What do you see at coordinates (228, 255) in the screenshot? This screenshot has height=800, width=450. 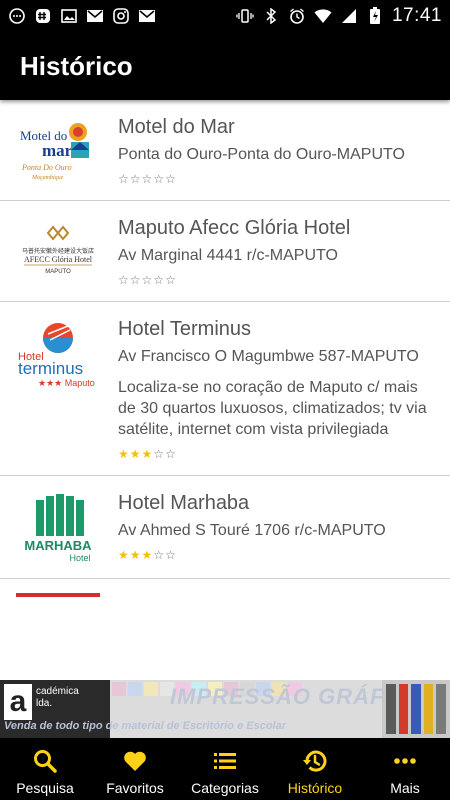 I see `hotel-address: Av Marginal 4441 r/c-MAPUTO` at bounding box center [228, 255].